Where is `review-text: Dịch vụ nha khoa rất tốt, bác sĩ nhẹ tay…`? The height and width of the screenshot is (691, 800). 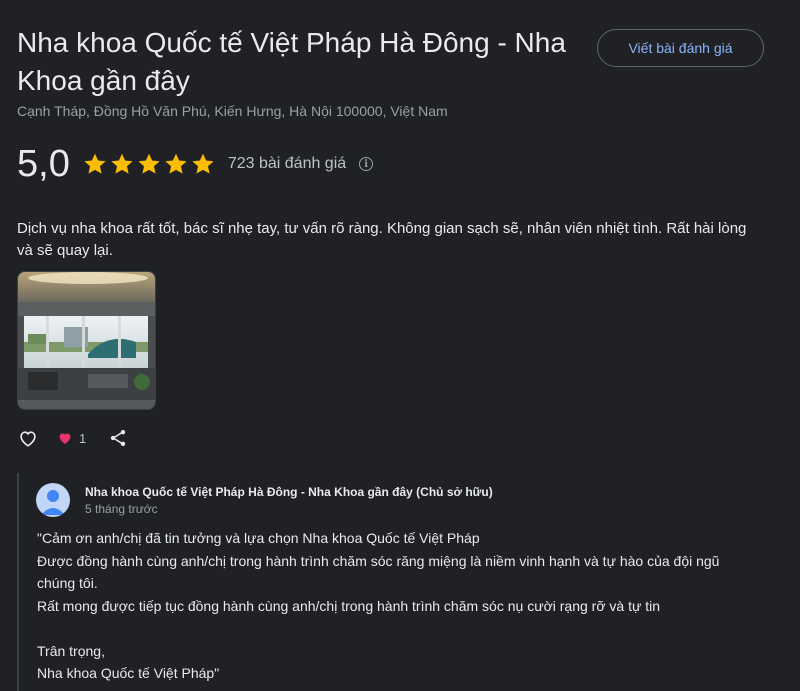
review-text: Dịch vụ nha khoa rất tốt, bác sĩ nhẹ tay… is located at coordinates (382, 239).